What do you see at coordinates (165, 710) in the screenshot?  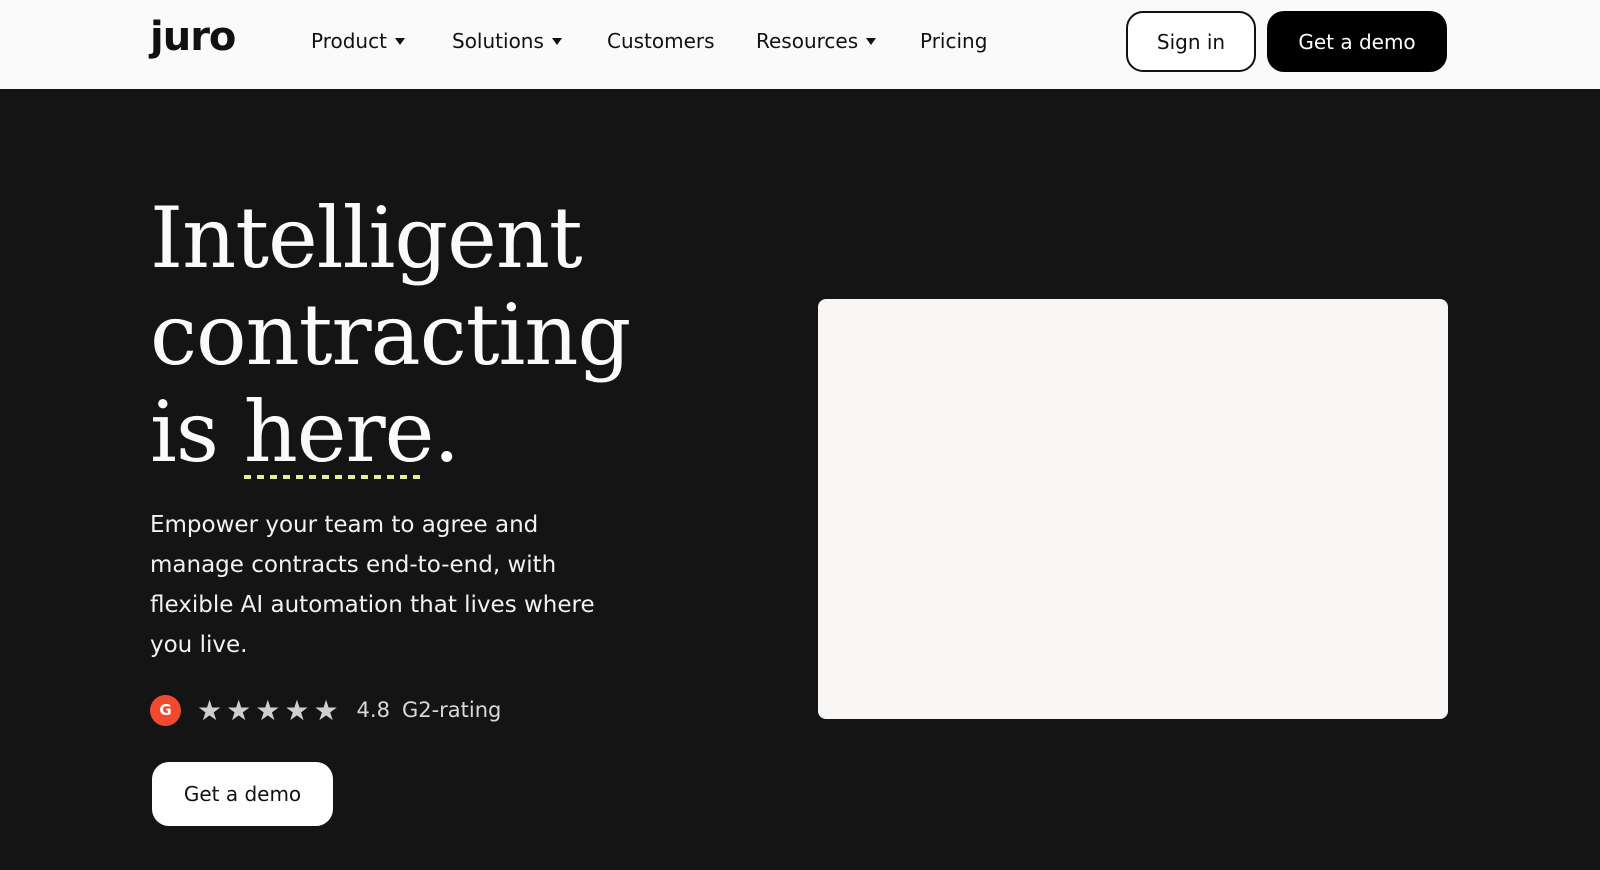 I see `g2-logo-icon: G` at bounding box center [165, 710].